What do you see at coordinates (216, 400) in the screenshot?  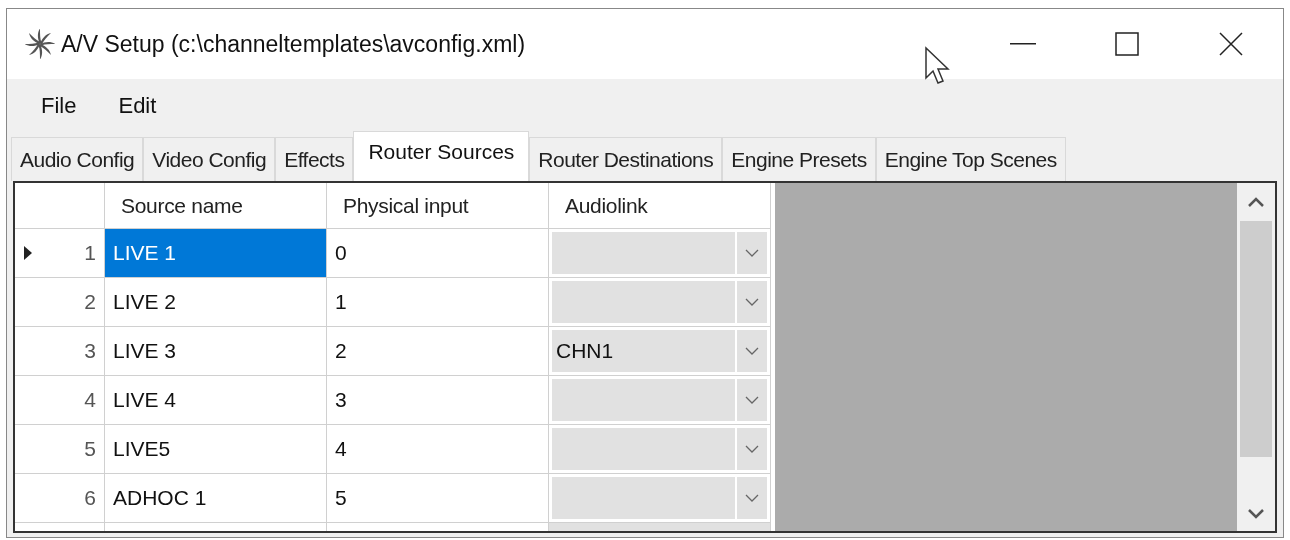 I see `table-cell: LIVE 4` at bounding box center [216, 400].